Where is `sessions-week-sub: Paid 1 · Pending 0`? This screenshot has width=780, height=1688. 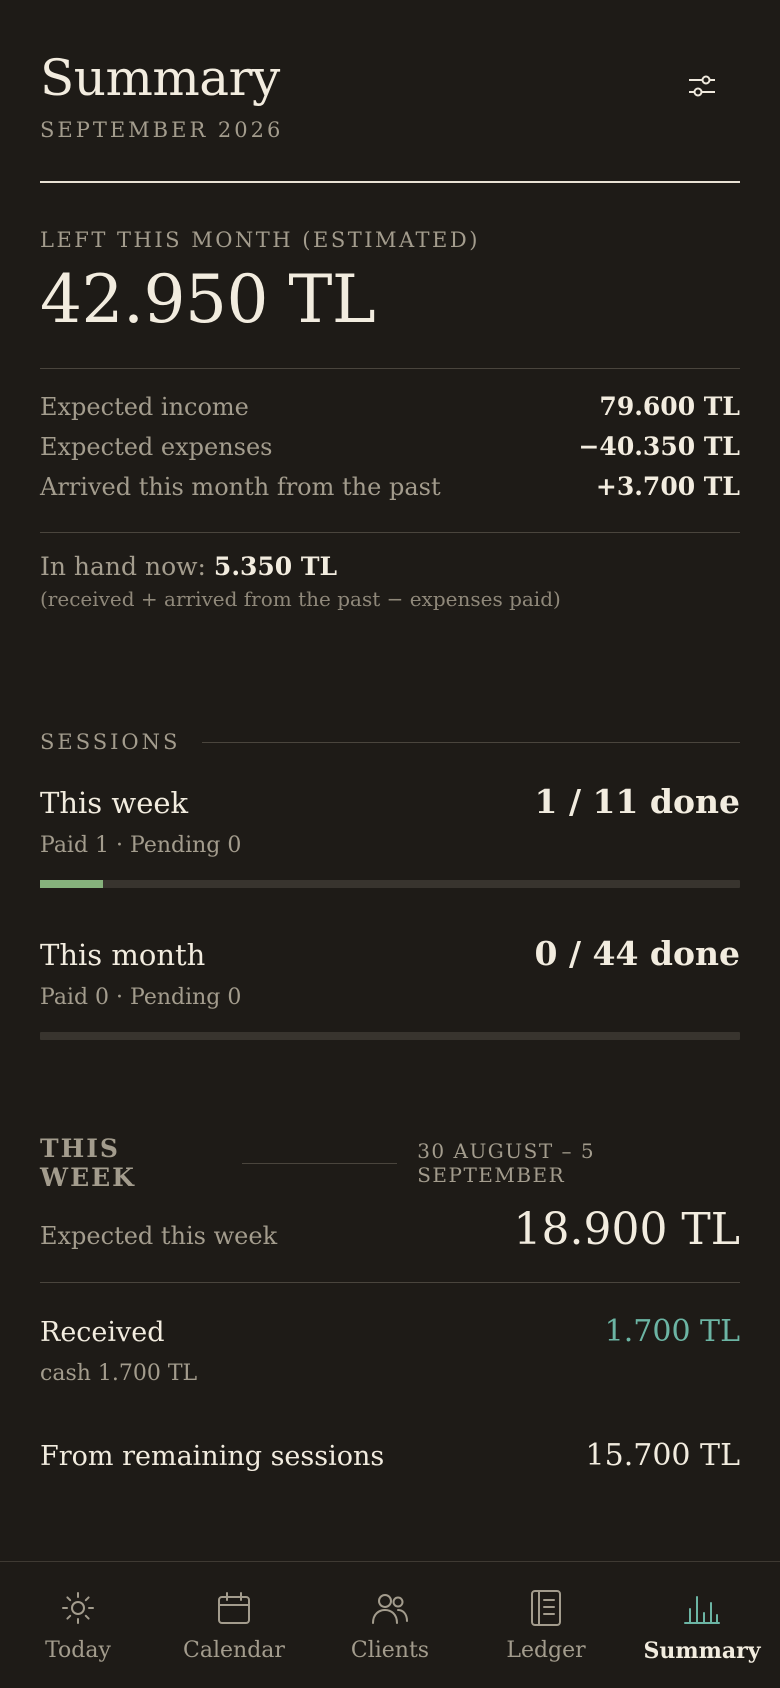 sessions-week-sub: Paid 1 · Pending 0 is located at coordinates (141, 845).